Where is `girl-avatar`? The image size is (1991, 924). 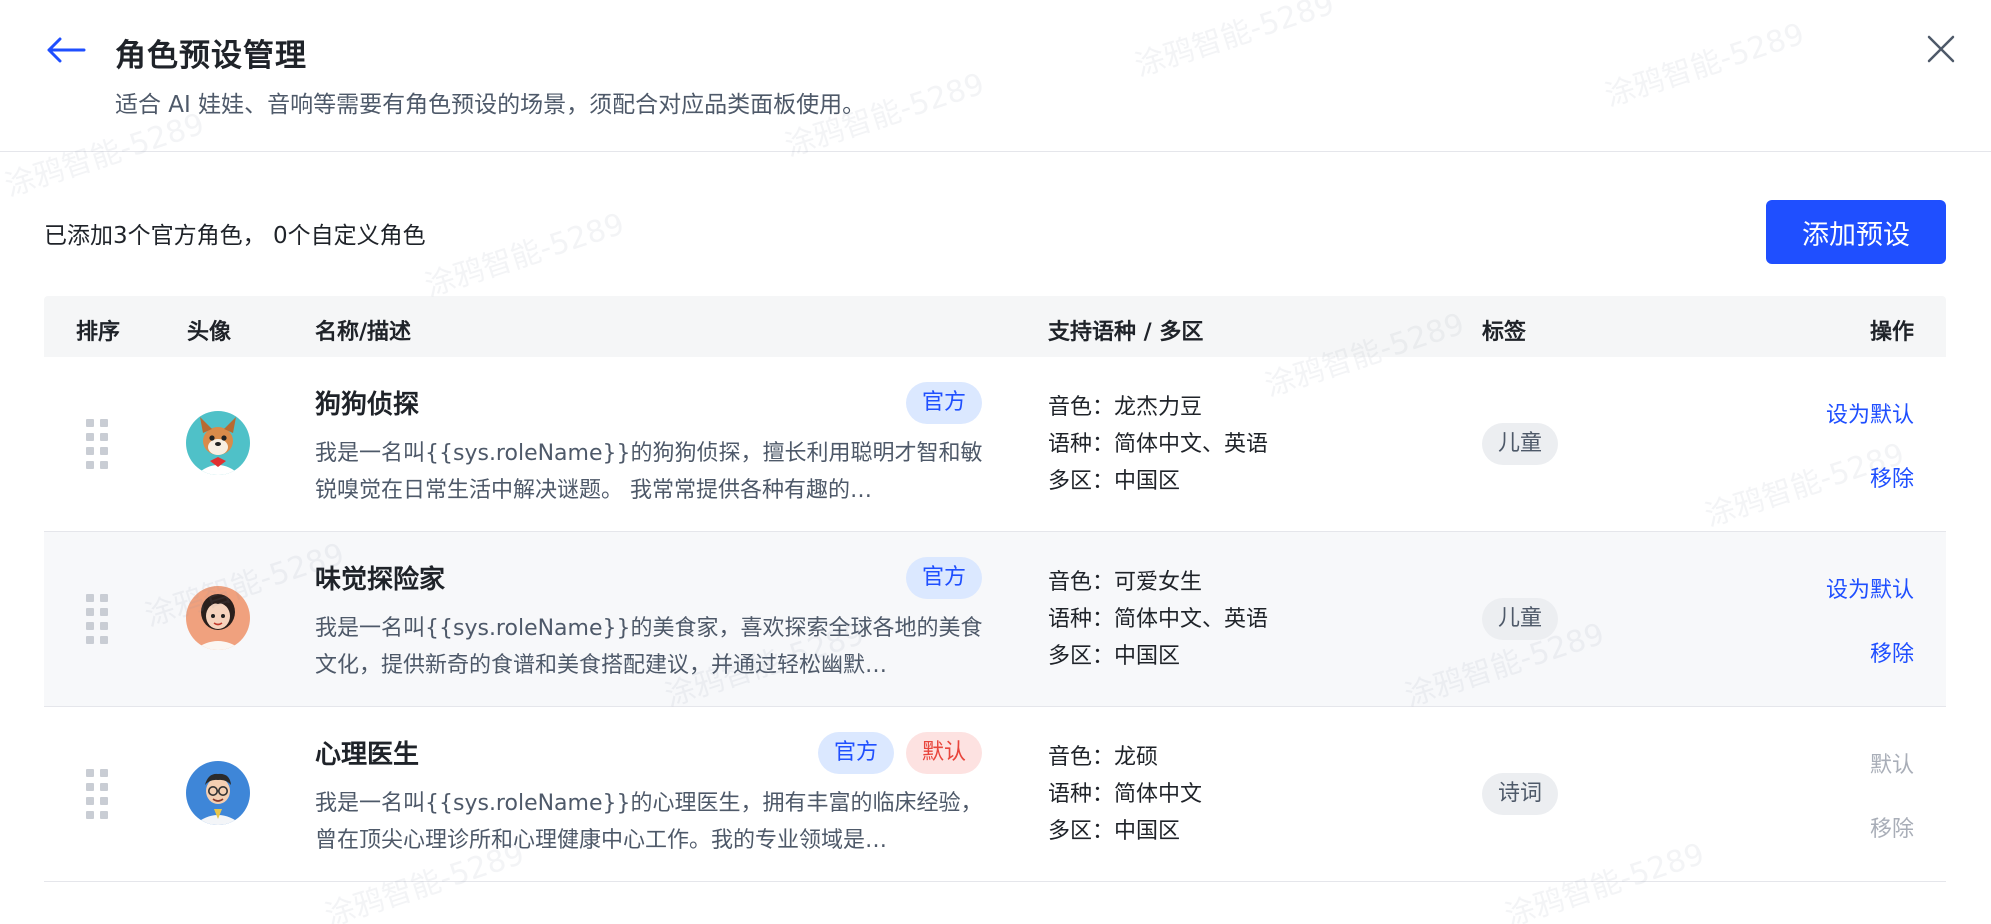
girl-avatar is located at coordinates (218, 618).